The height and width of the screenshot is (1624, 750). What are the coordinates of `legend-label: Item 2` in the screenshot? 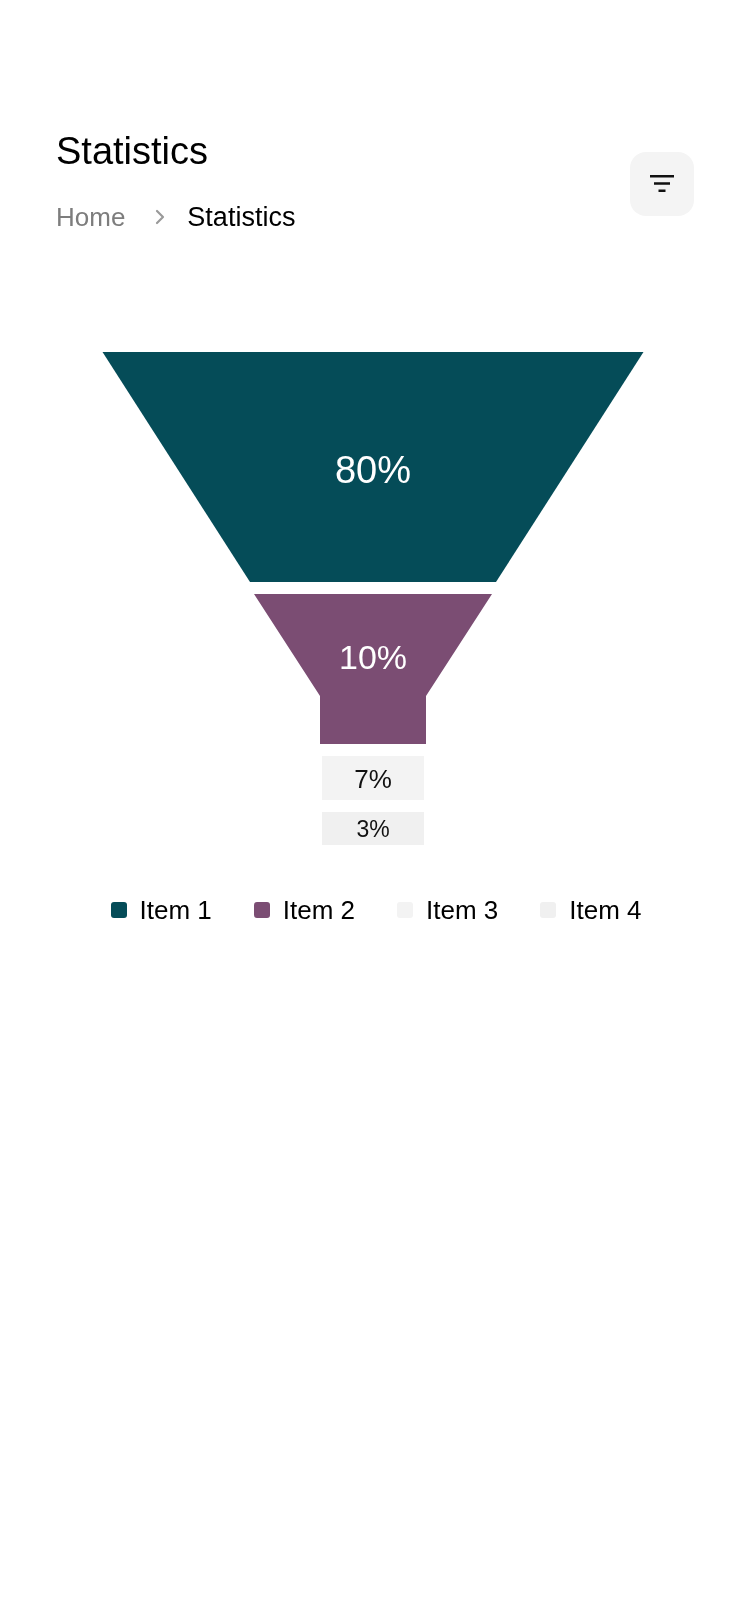 It's located at (318, 910).